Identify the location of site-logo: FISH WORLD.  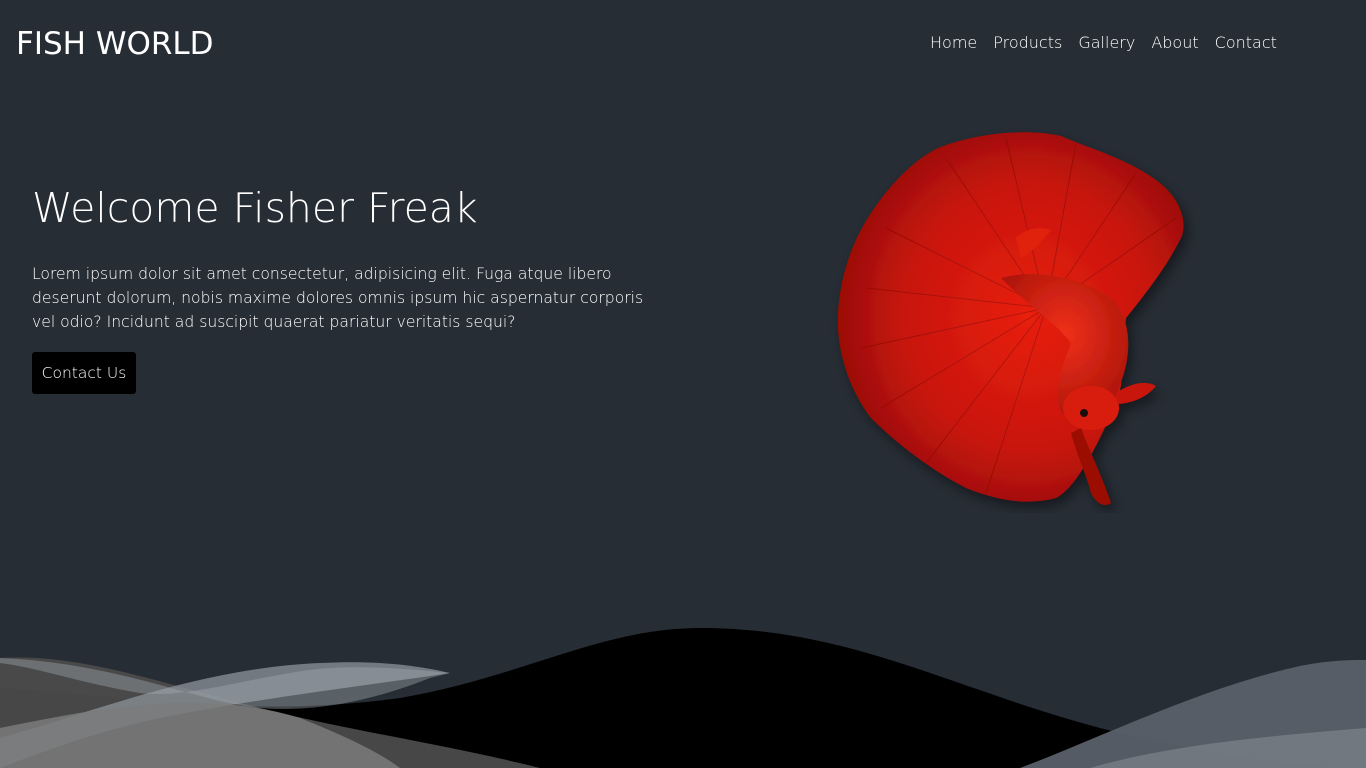
(115, 44).